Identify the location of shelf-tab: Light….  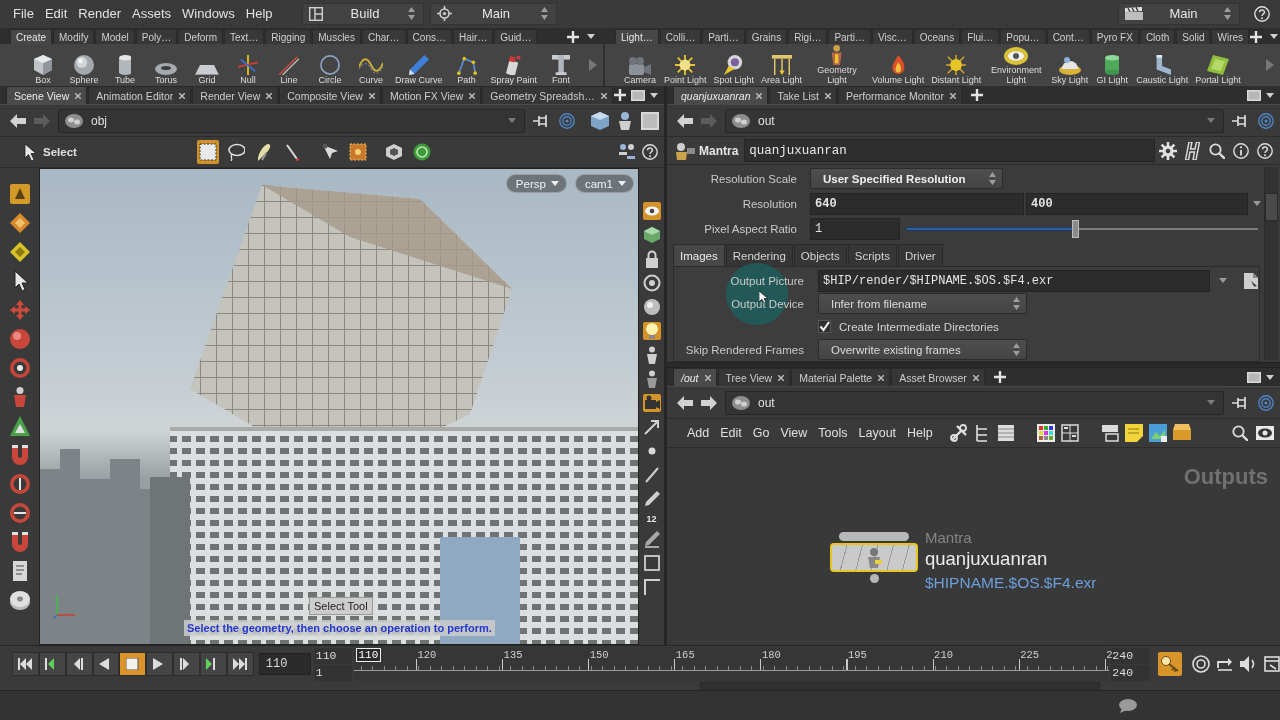
(637, 36).